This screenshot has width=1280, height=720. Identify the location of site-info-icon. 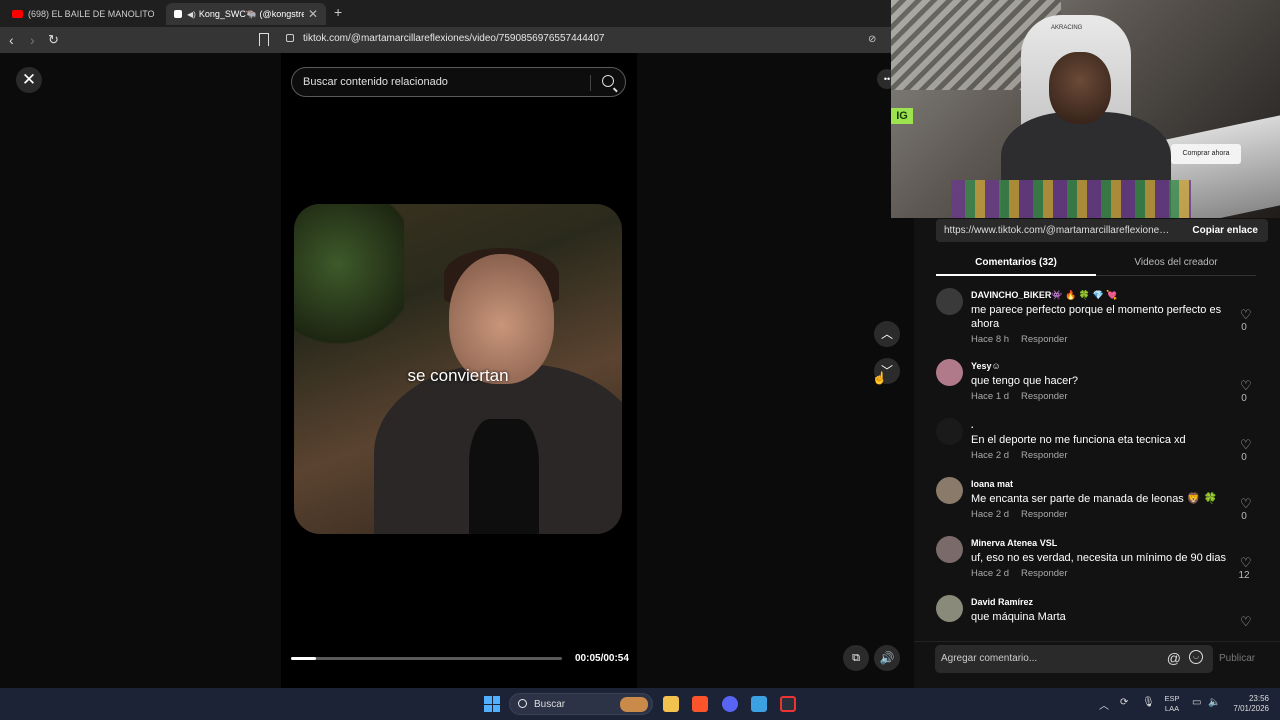
(290, 38).